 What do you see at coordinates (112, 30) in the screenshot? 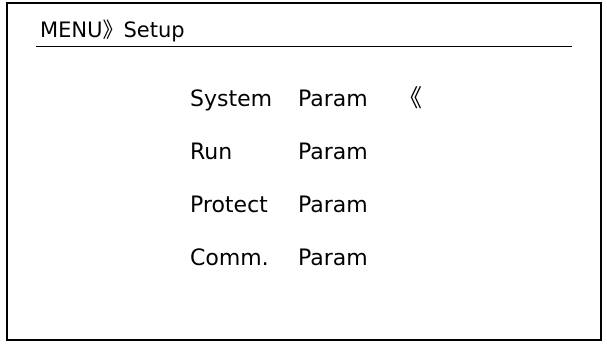
I see `menu-breadcrumb: MENU》Setup` at bounding box center [112, 30].